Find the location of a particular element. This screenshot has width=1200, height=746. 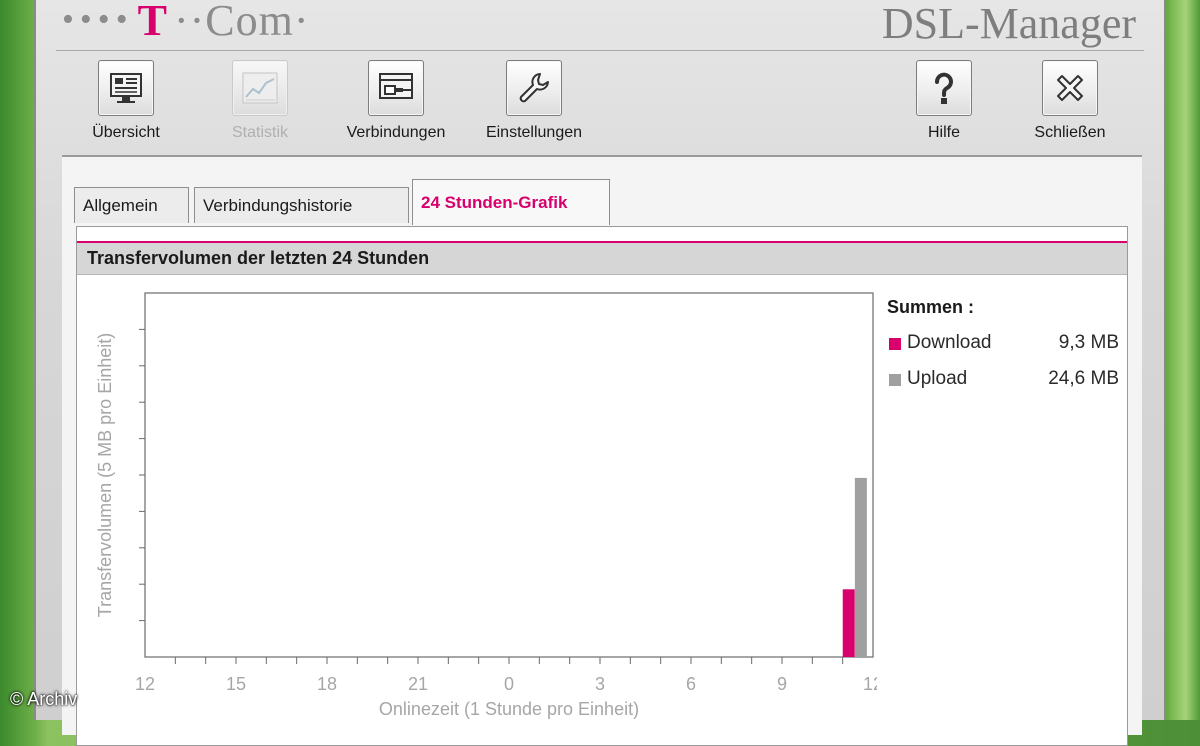

x-tick-label: 18 is located at coordinates (327, 684).